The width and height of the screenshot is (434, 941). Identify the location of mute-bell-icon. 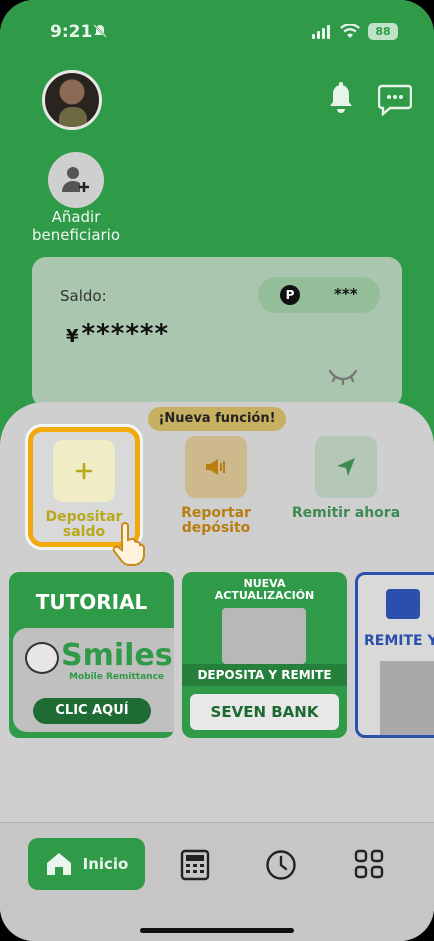
(100, 33).